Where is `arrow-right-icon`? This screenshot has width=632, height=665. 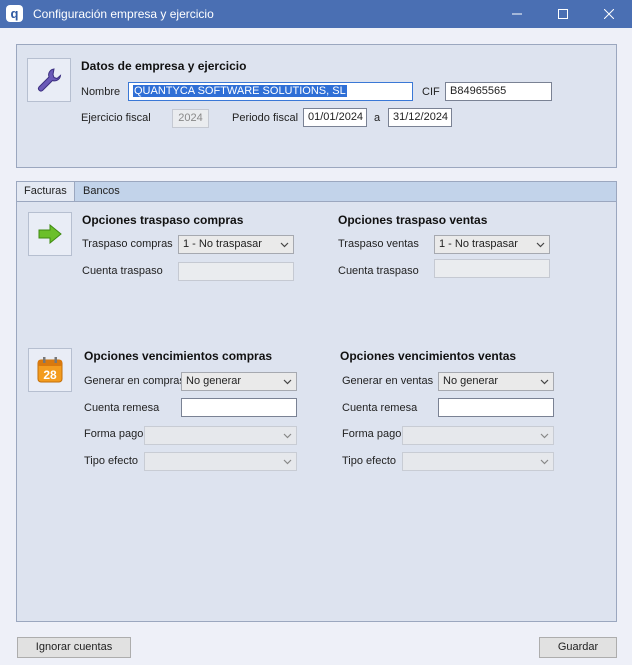
arrow-right-icon is located at coordinates (50, 234).